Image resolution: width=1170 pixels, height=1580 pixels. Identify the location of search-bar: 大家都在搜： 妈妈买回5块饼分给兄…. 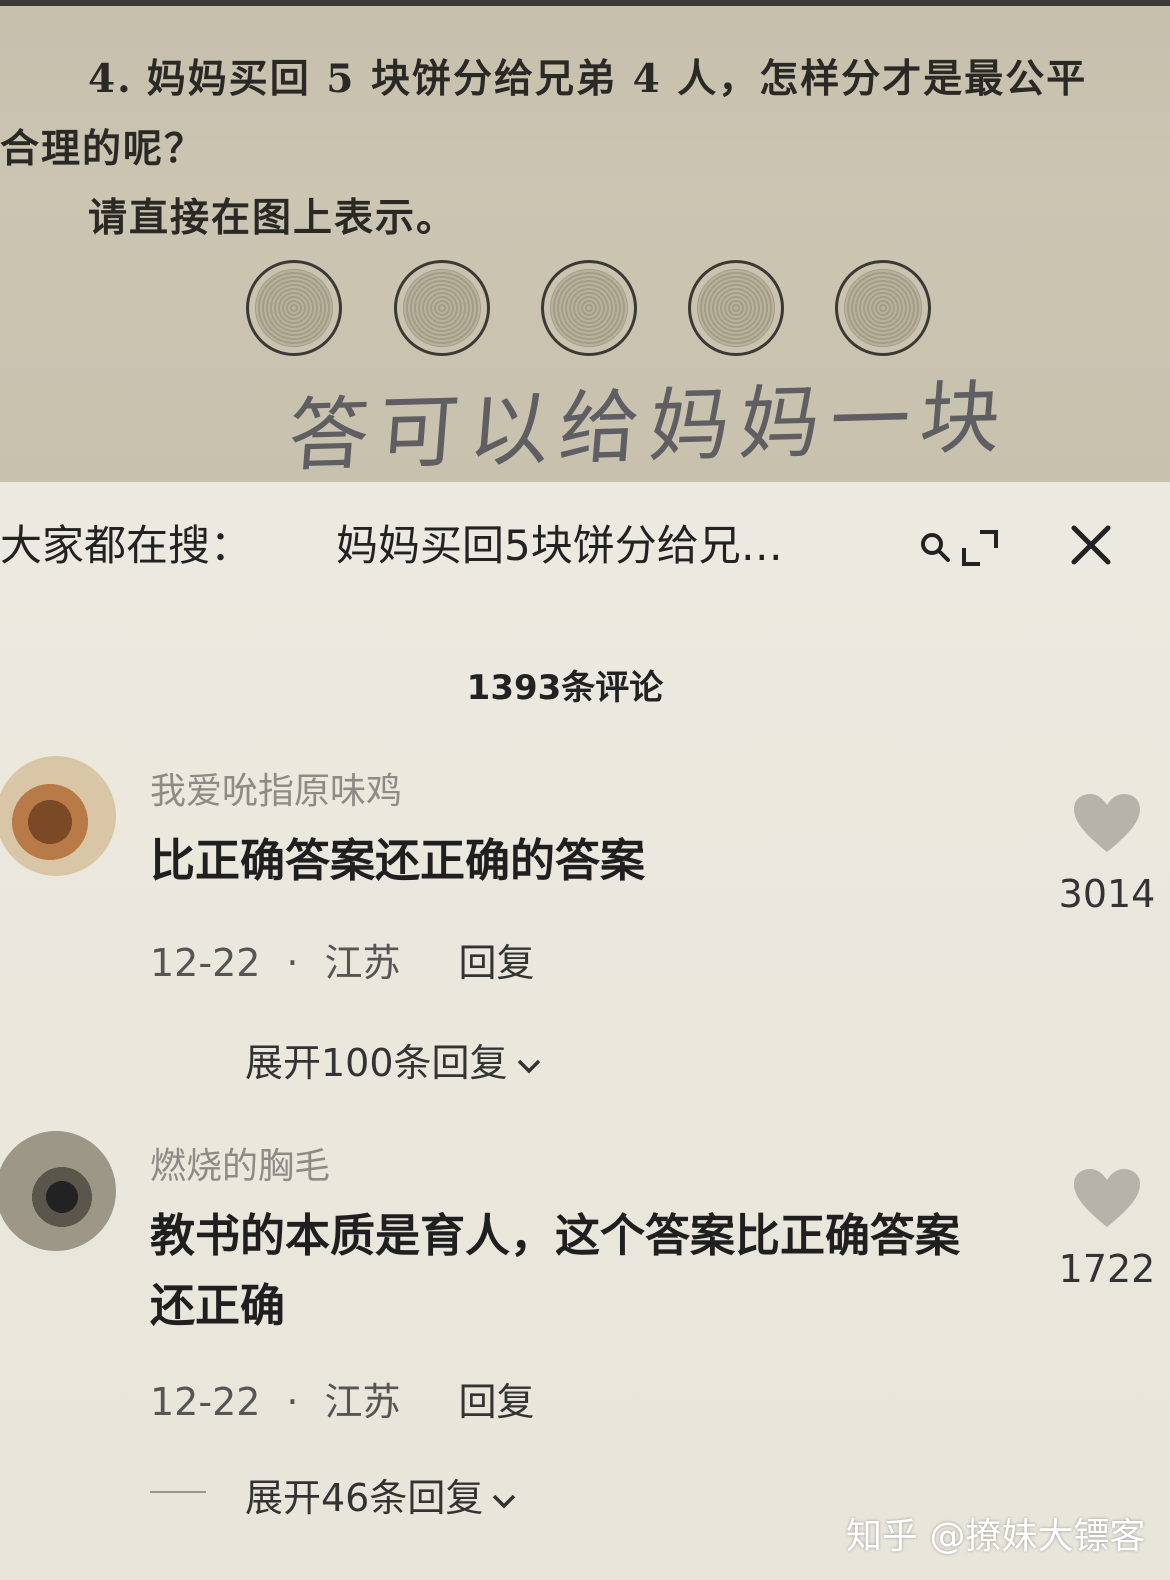
(585, 552).